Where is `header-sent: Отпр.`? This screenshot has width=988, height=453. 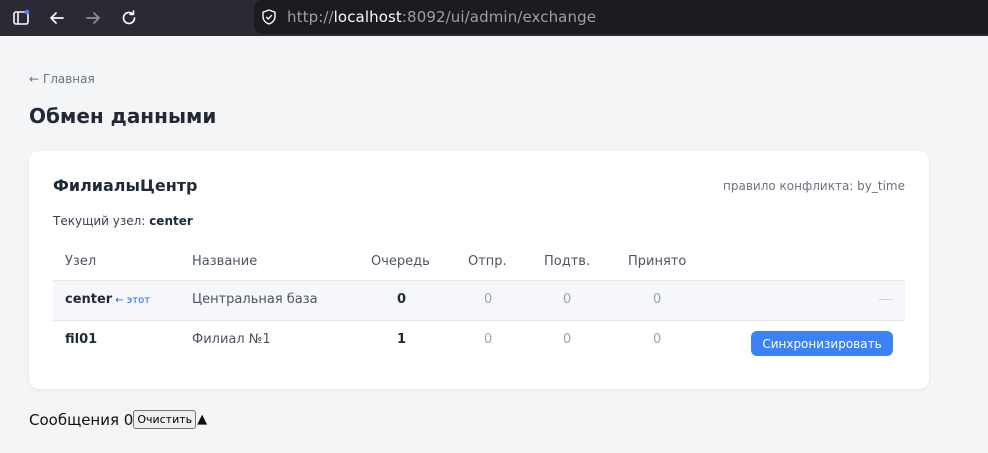 header-sent: Отпр. is located at coordinates (487, 261).